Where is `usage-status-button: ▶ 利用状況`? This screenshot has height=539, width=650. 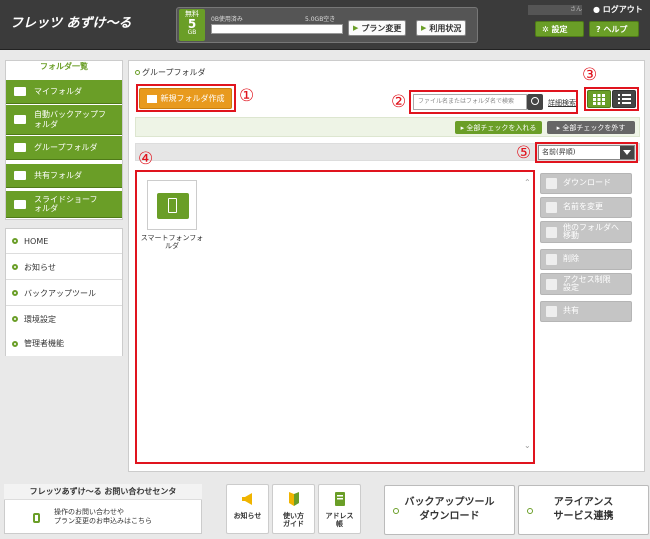 usage-status-button: ▶ 利用状況 is located at coordinates (441, 28).